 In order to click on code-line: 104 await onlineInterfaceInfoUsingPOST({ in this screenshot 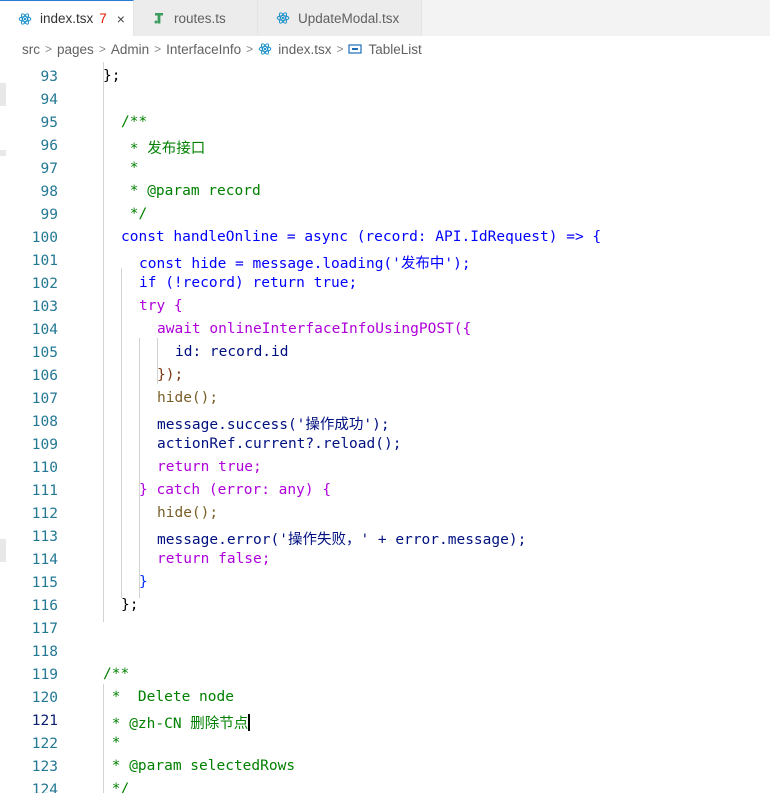, I will do `click(385, 330)`.